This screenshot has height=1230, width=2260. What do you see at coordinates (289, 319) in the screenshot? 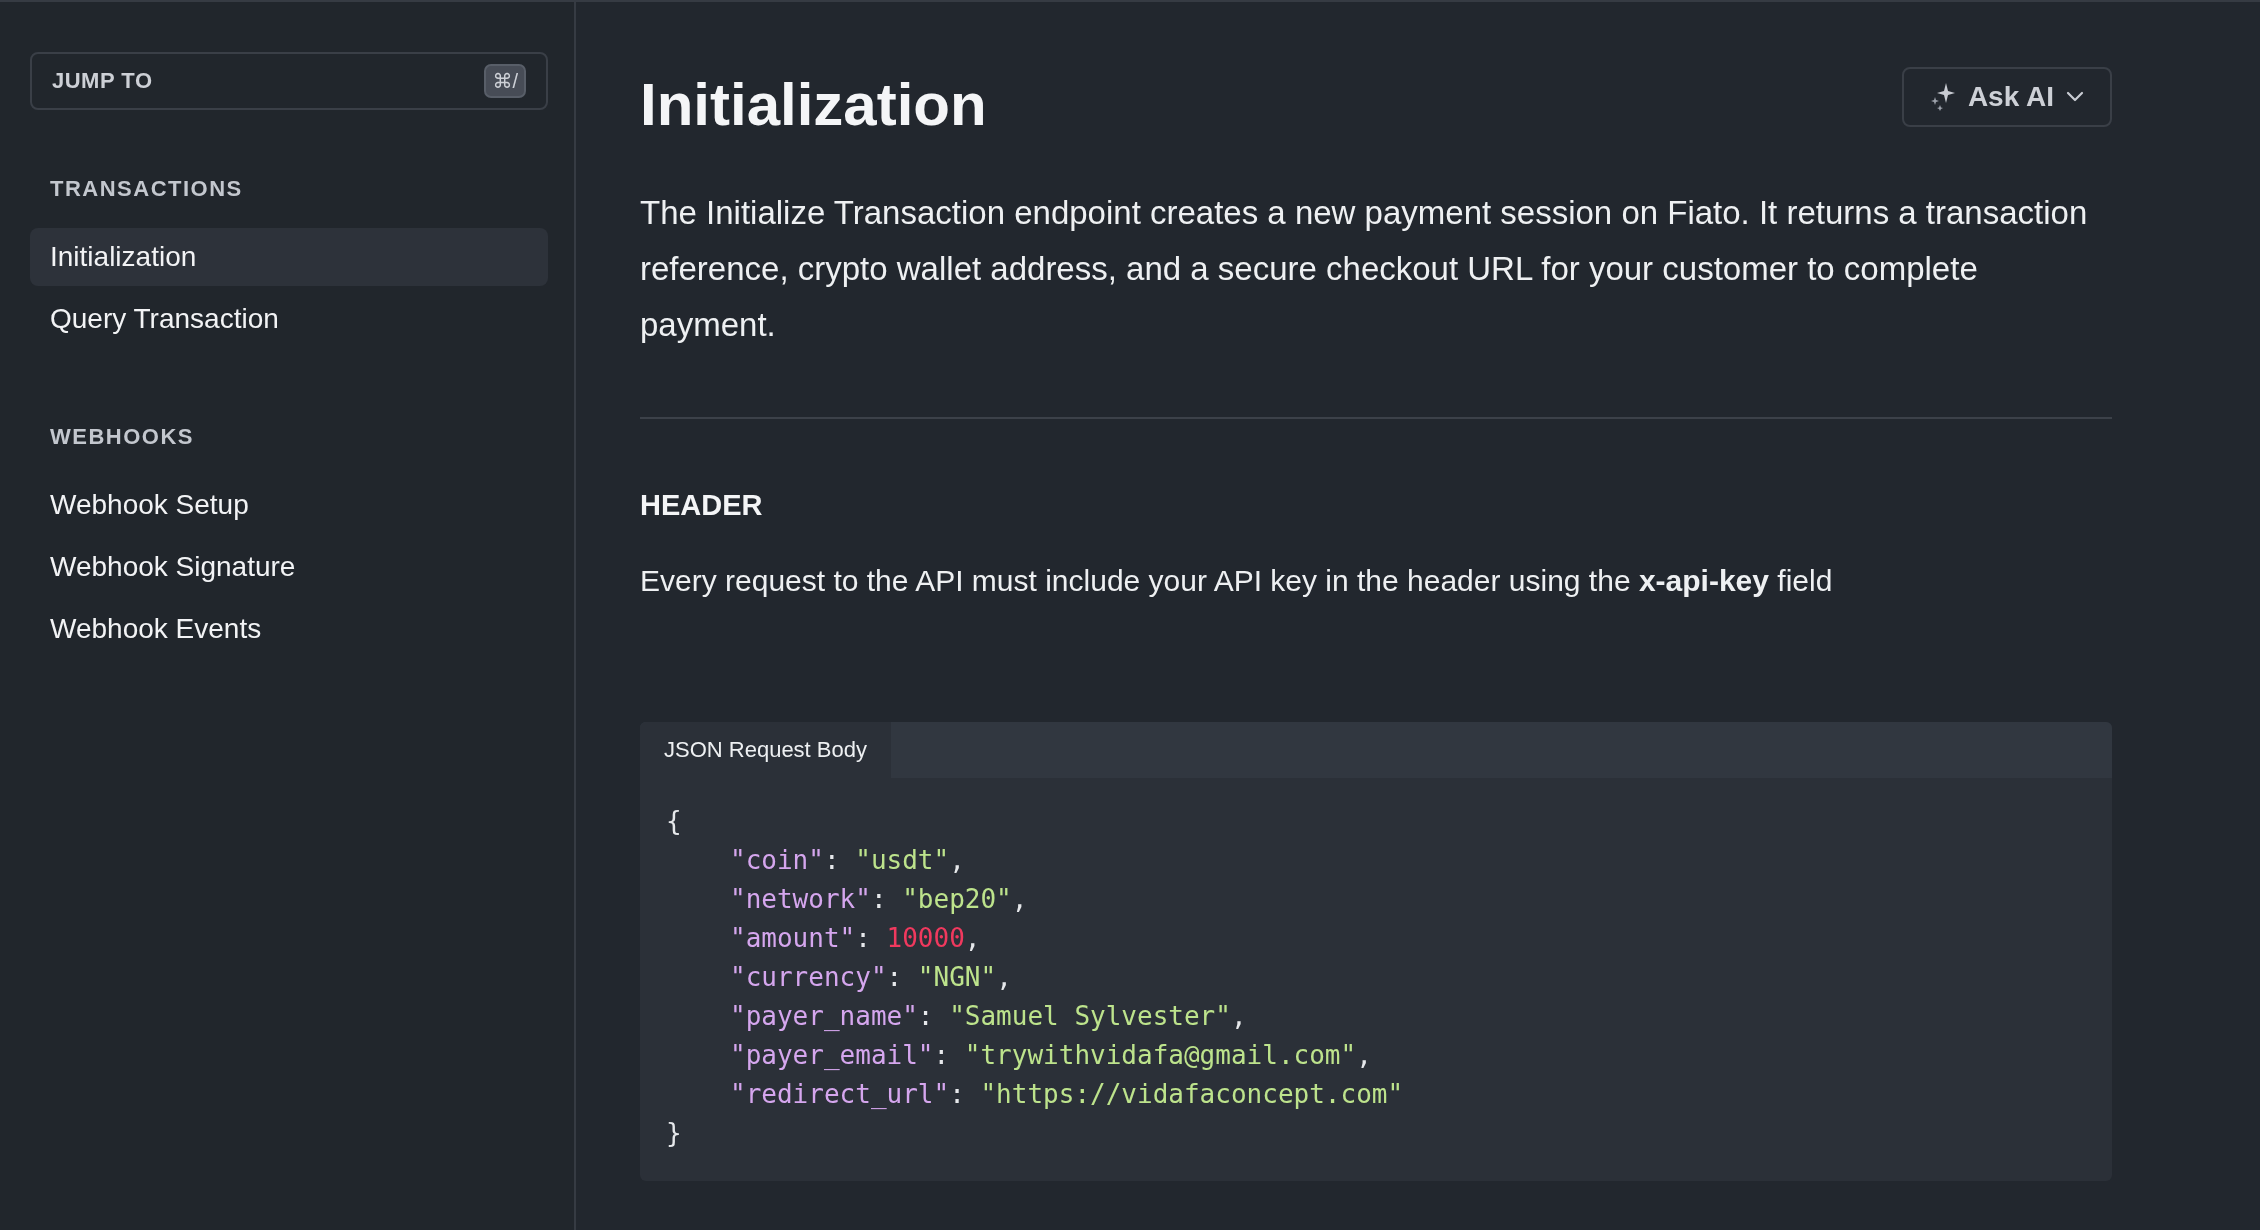
I see `nav-item: Query Transaction` at bounding box center [289, 319].